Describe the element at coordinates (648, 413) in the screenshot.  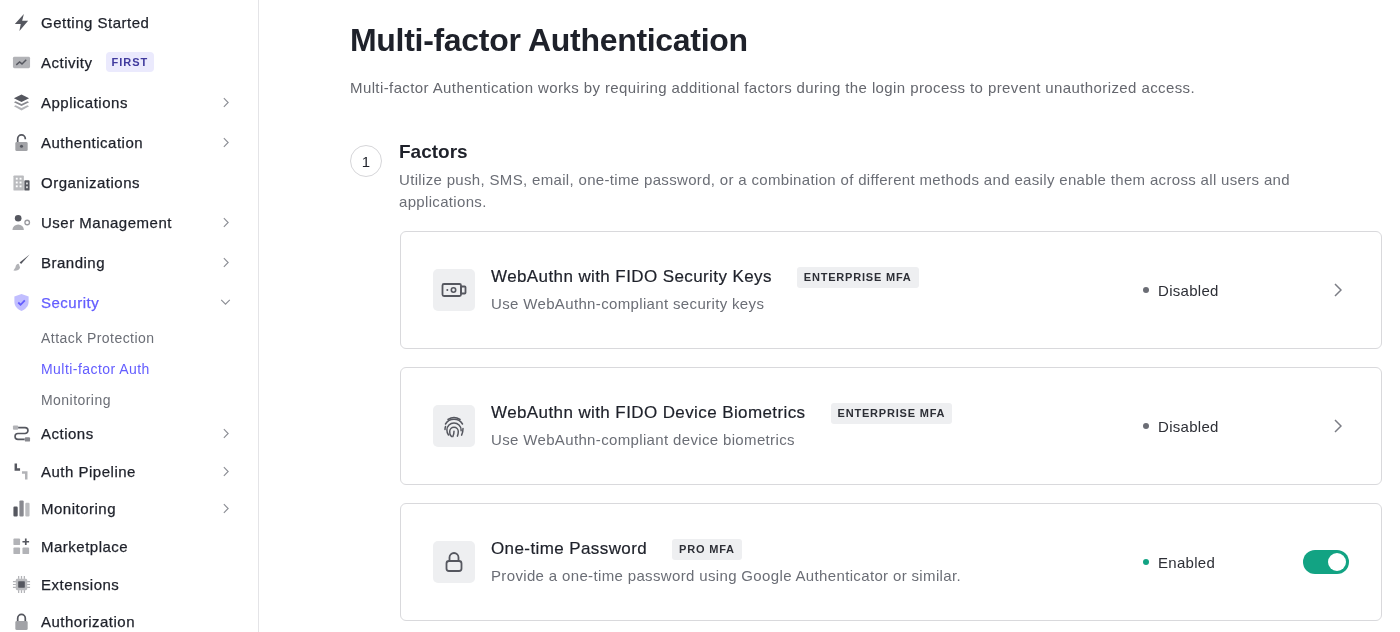
I see `factor-title: WebAuthn with FIDO Device Biometrics` at that location.